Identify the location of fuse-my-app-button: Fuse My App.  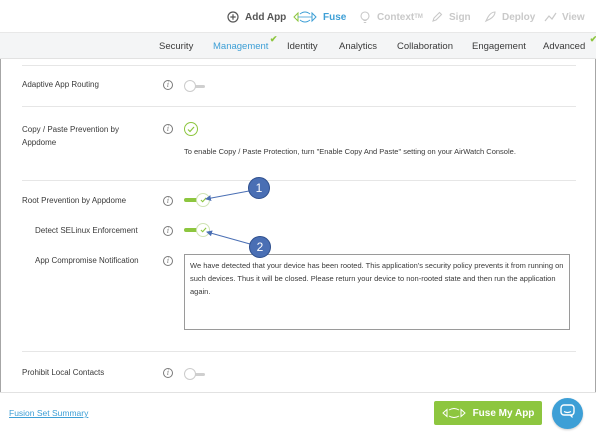
(488, 413).